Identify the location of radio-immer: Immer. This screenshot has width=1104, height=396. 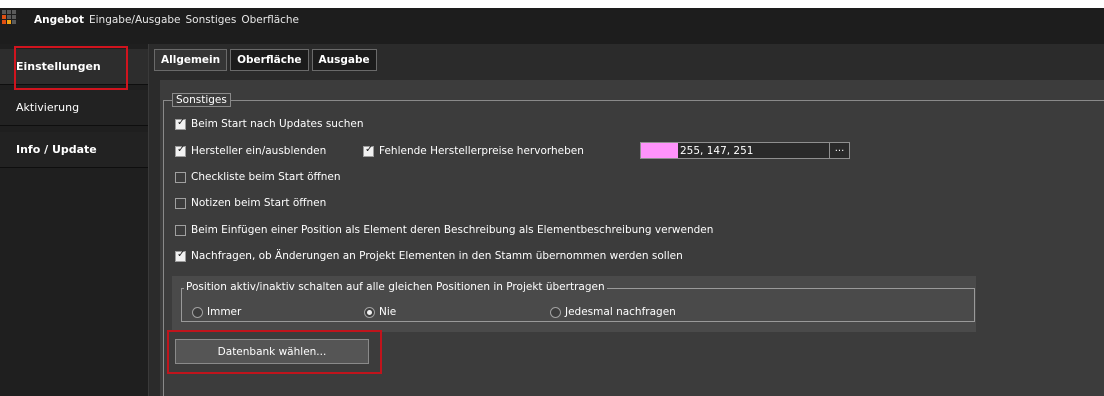
(216, 312).